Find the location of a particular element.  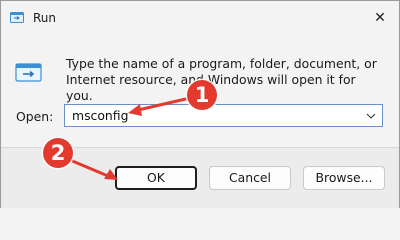

open-combobox: msconfig is located at coordinates (223, 115).